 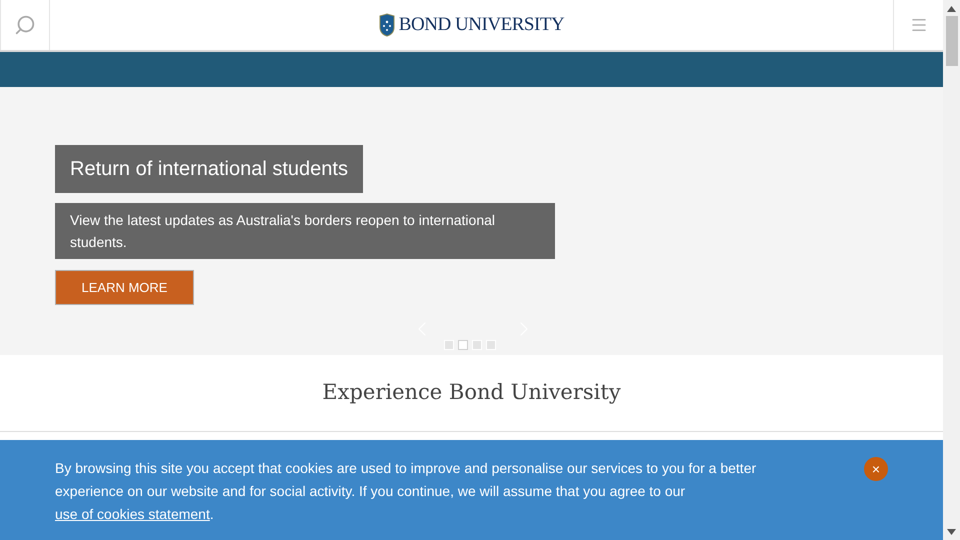 What do you see at coordinates (124, 287) in the screenshot?
I see `learn-more-button: LEARN MORE` at bounding box center [124, 287].